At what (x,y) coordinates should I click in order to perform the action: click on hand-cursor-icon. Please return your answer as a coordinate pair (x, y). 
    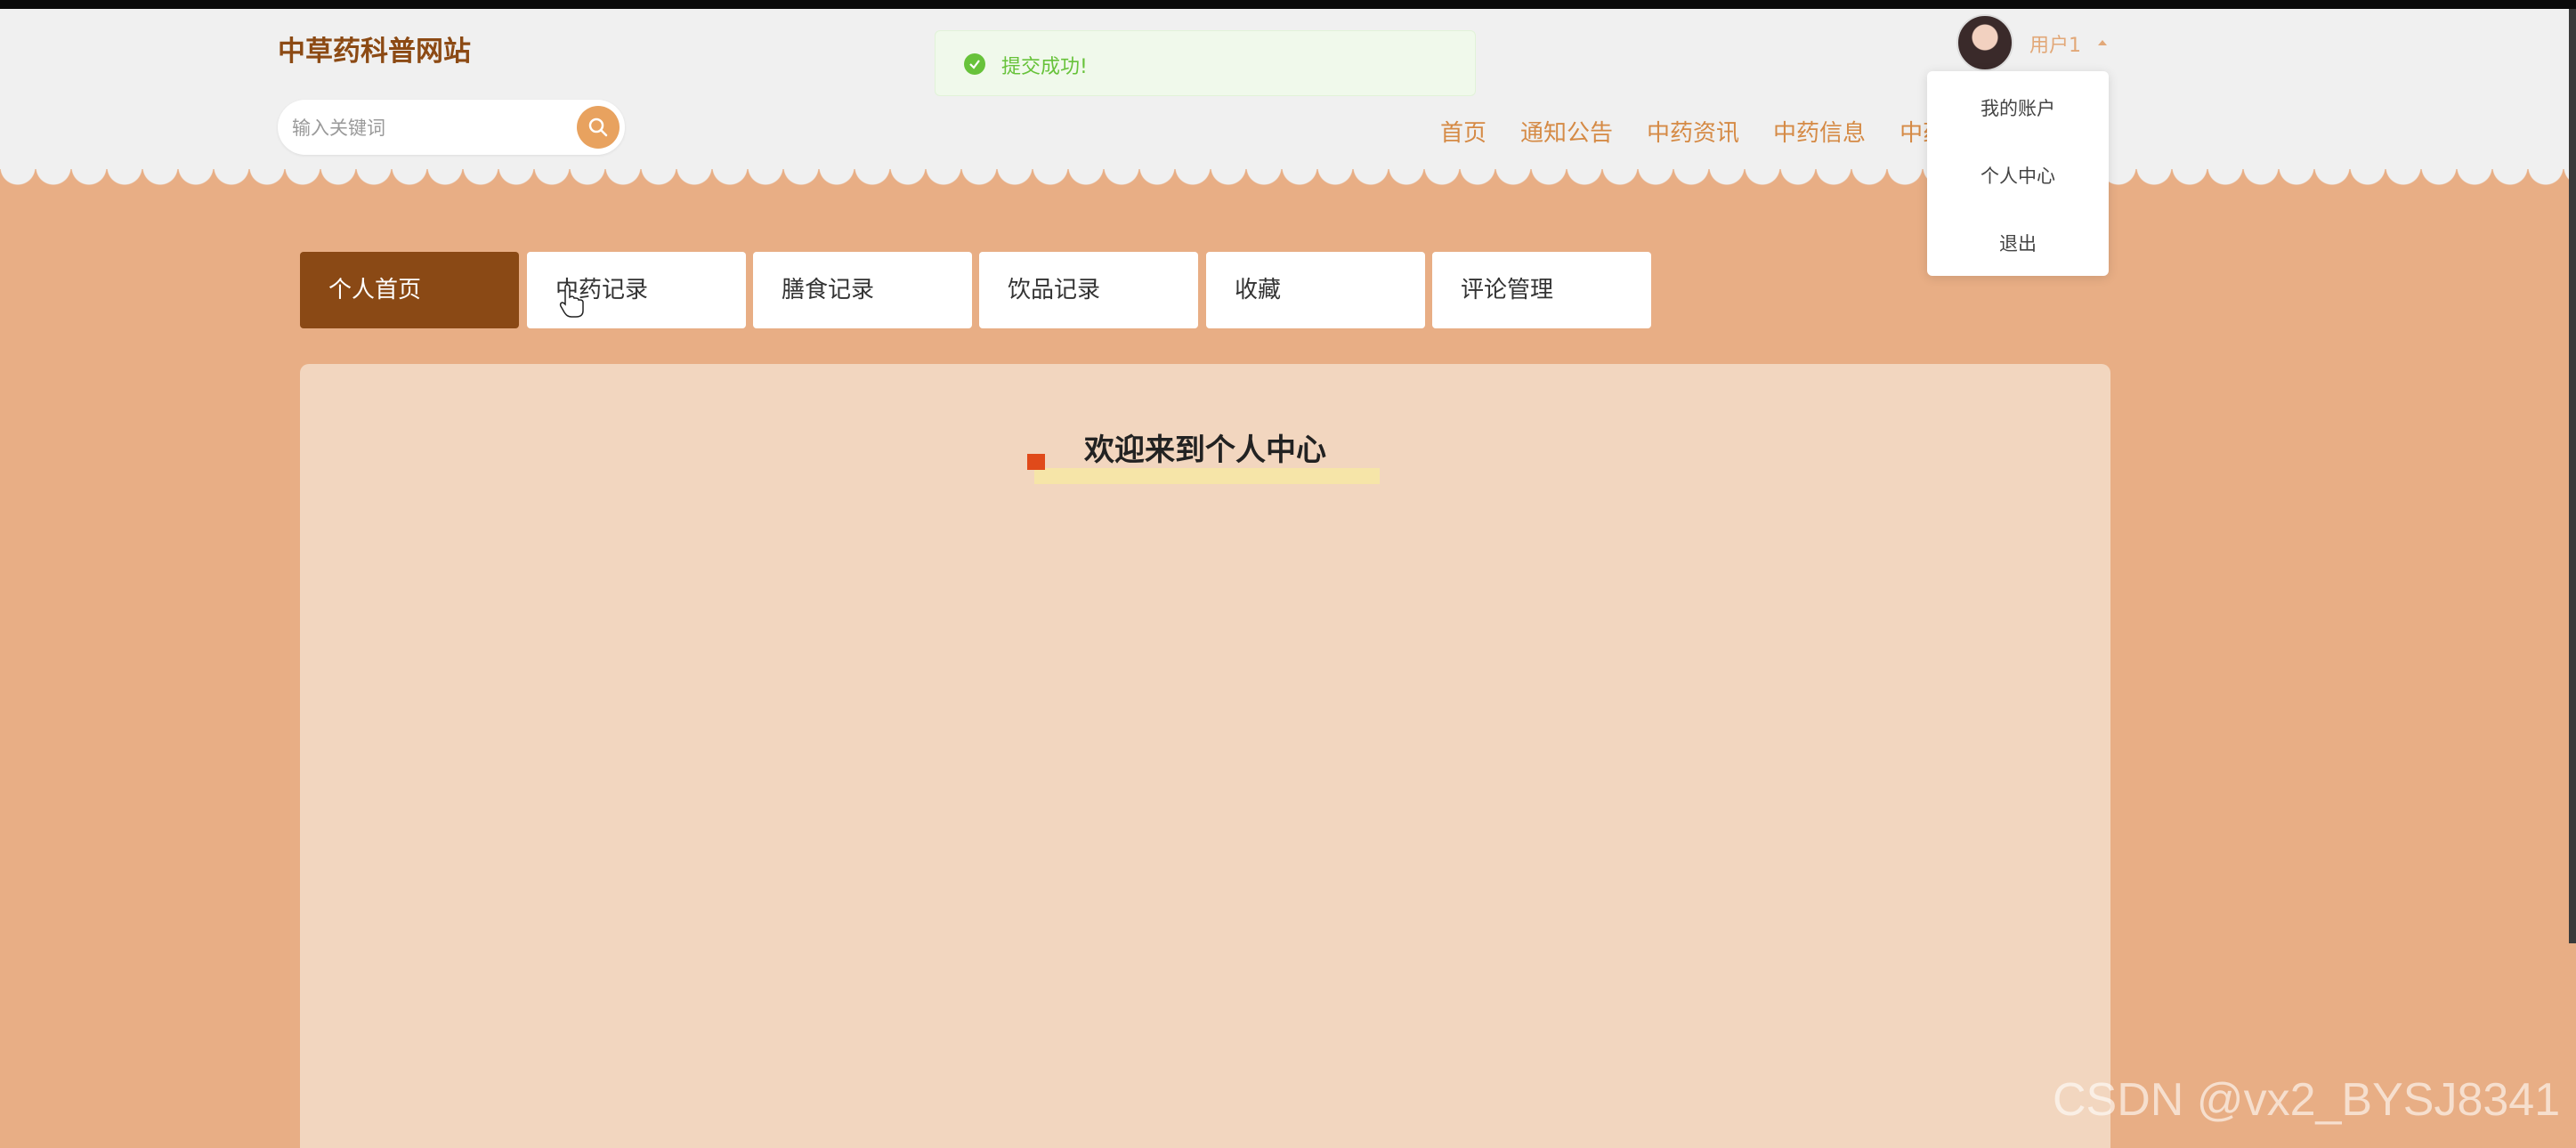
    Looking at the image, I should click on (571, 301).